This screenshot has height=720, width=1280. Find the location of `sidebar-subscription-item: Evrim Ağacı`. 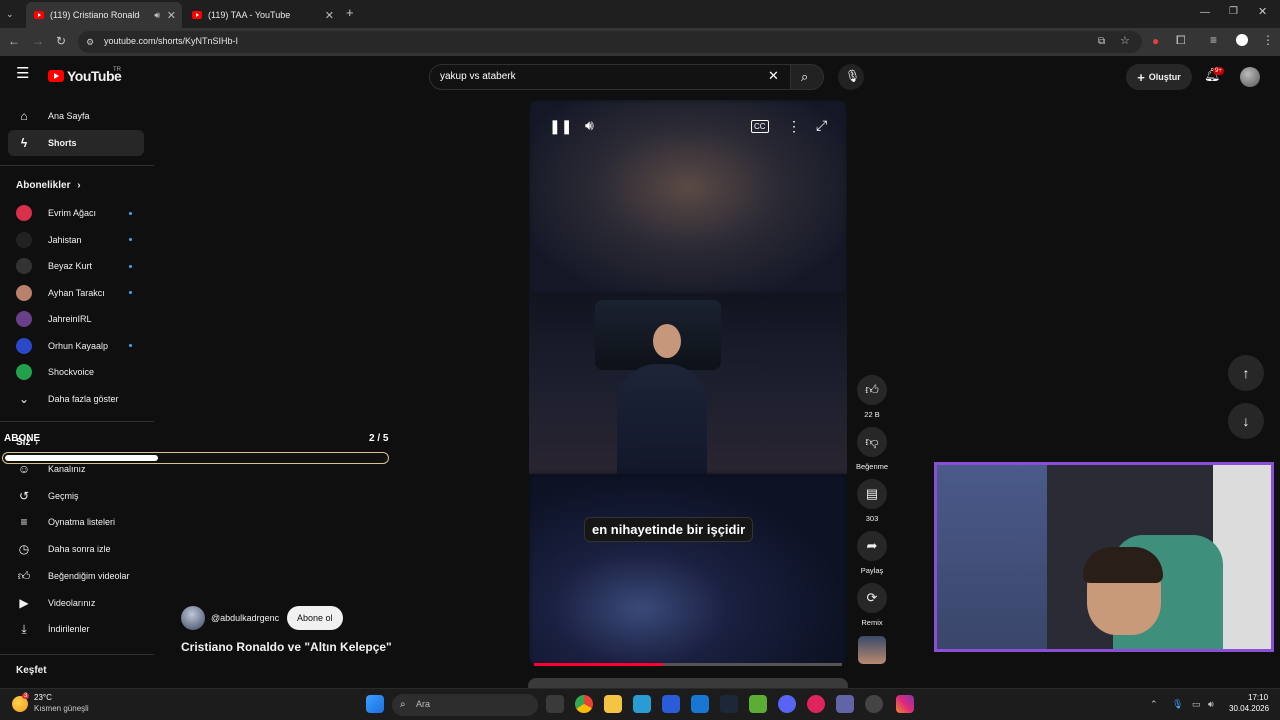

sidebar-subscription-item: Evrim Ağacı is located at coordinates (76, 213).